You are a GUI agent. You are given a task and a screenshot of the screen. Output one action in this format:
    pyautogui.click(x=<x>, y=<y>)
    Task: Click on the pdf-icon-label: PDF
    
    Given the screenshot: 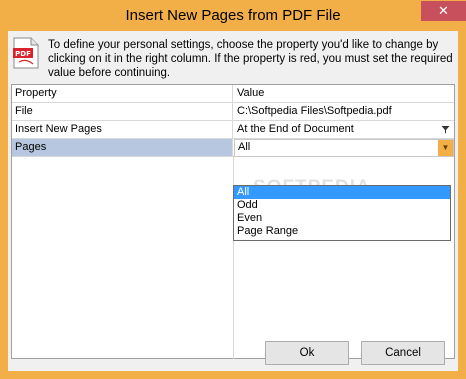 What is the action you would take?
    pyautogui.click(x=23, y=54)
    